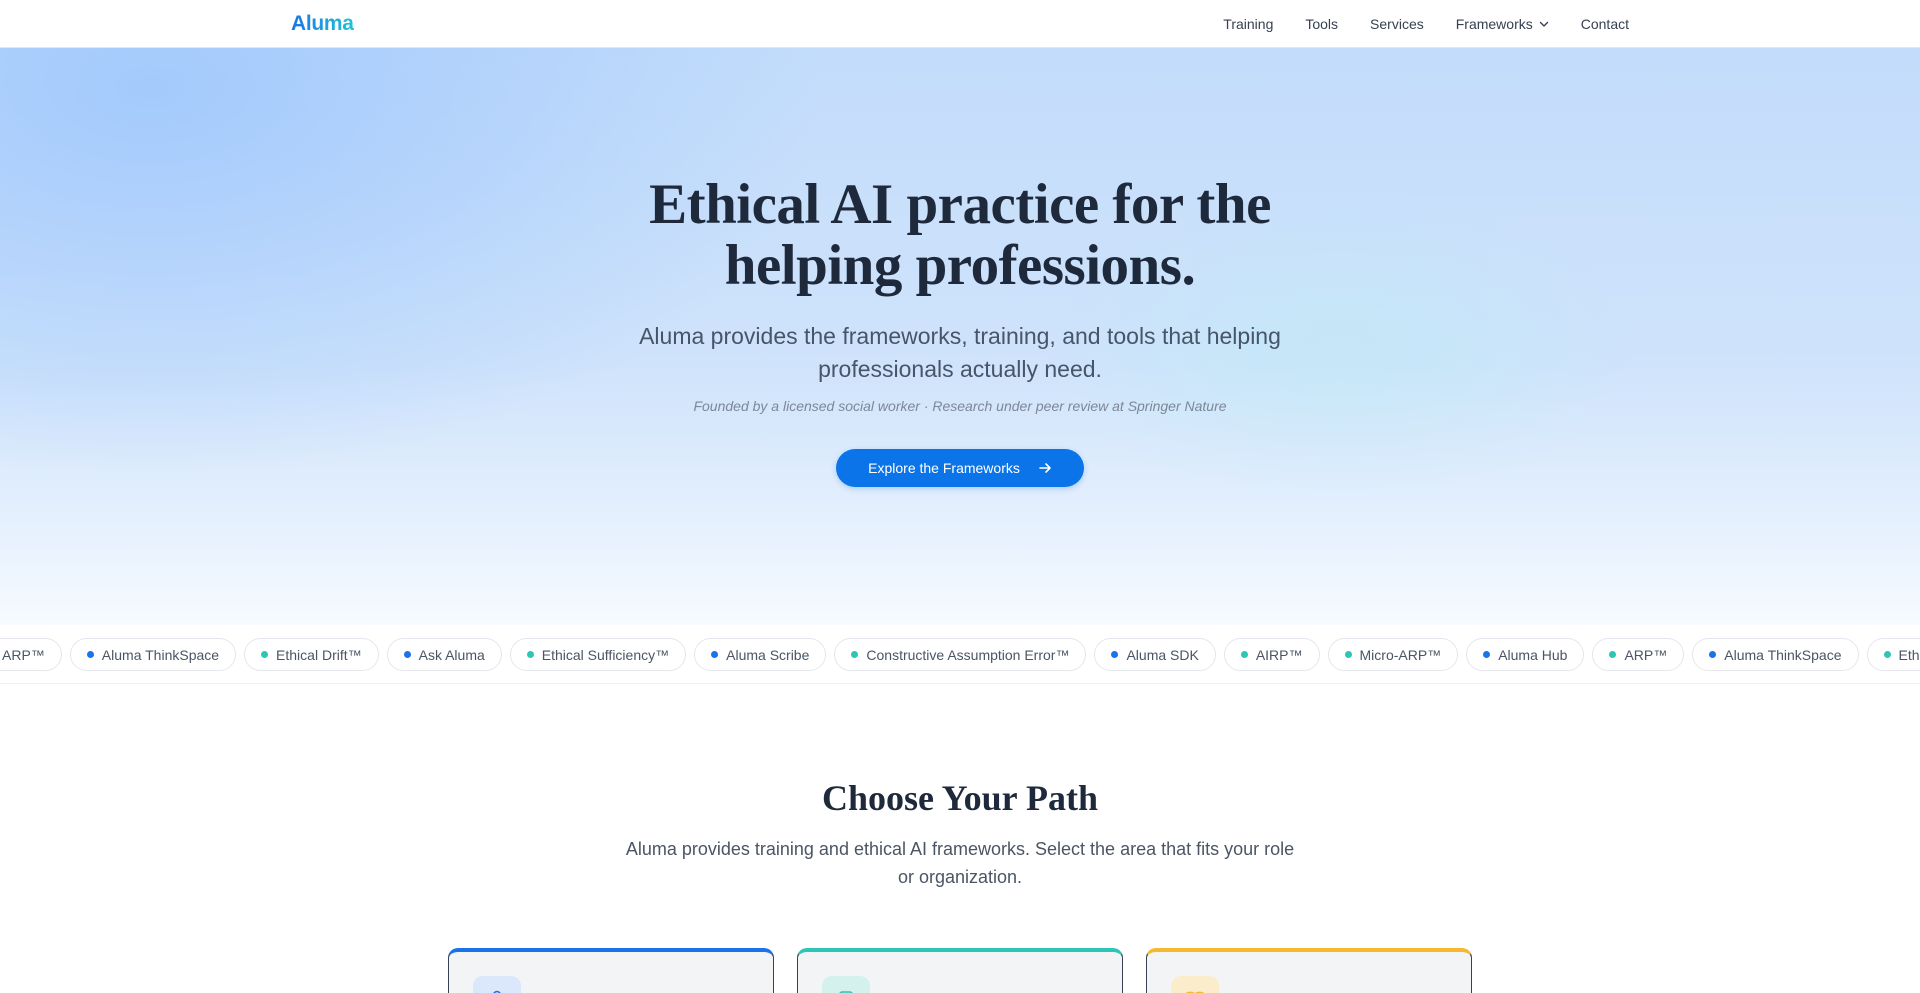  What do you see at coordinates (1045, 468) in the screenshot?
I see `arrow-right-icon` at bounding box center [1045, 468].